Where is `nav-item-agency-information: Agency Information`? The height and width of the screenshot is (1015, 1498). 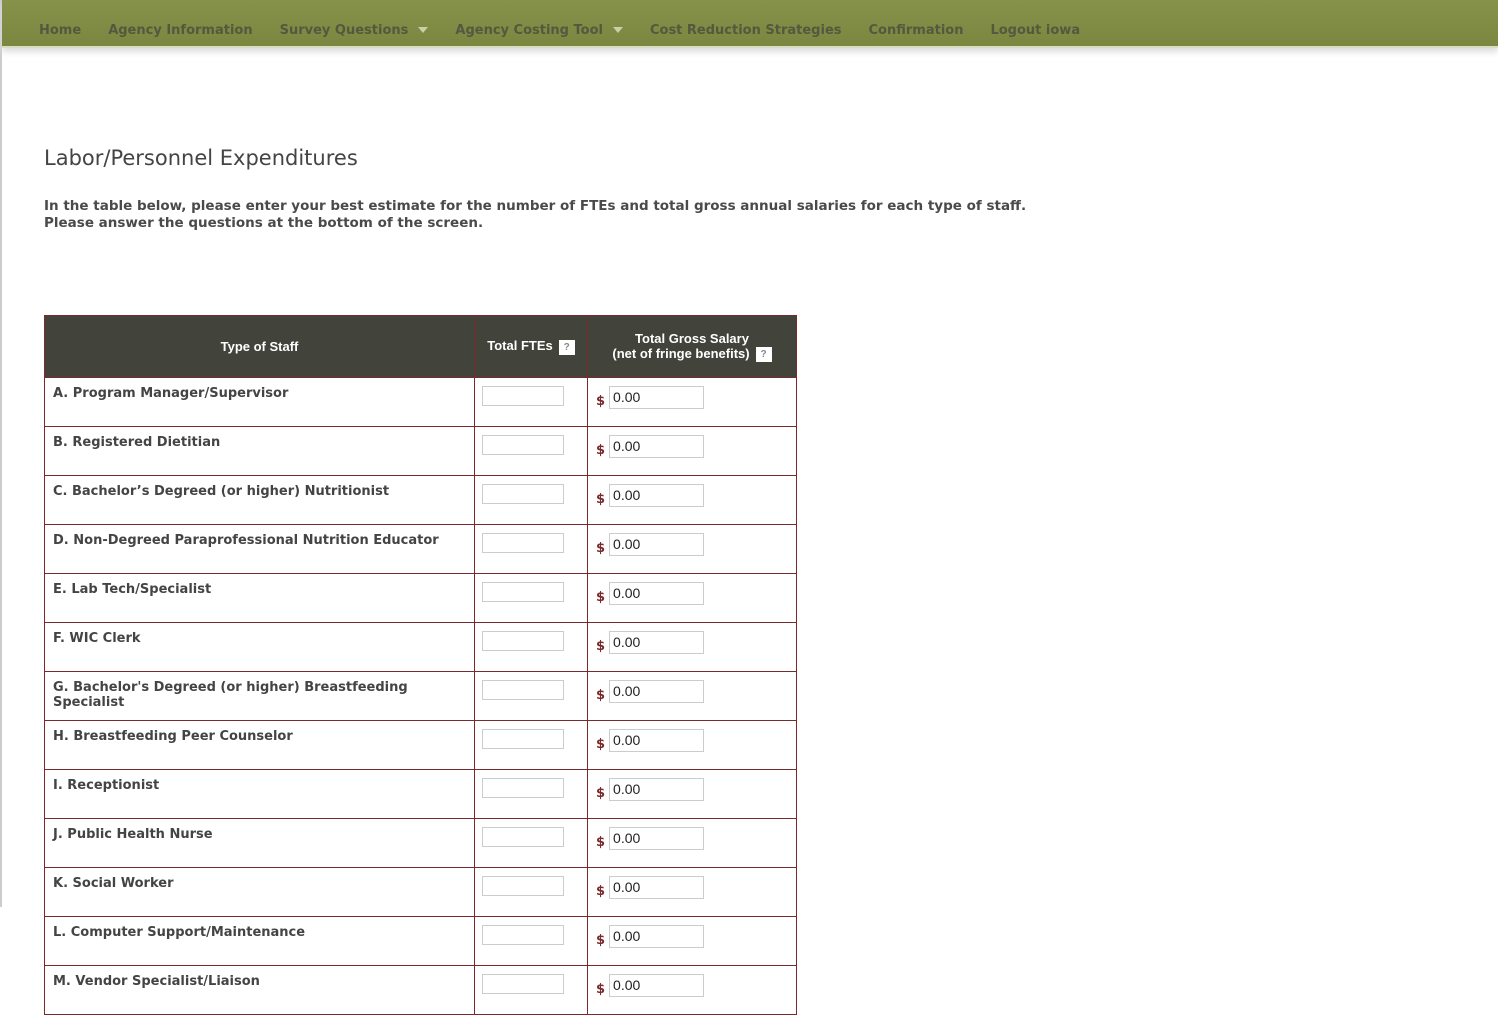 nav-item-agency-information: Agency Information is located at coordinates (180, 23).